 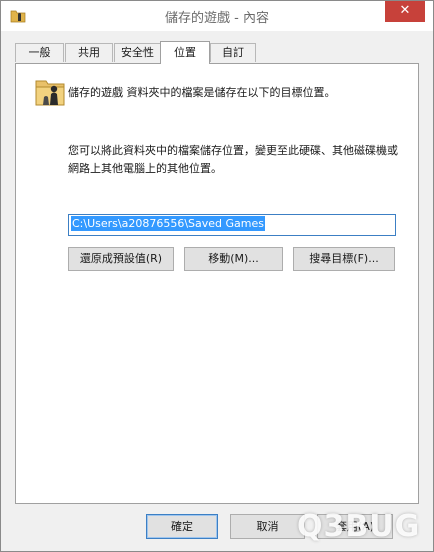 What do you see at coordinates (121, 259) in the screenshot?
I see `restore-default-button: 還原成預設值(R)` at bounding box center [121, 259].